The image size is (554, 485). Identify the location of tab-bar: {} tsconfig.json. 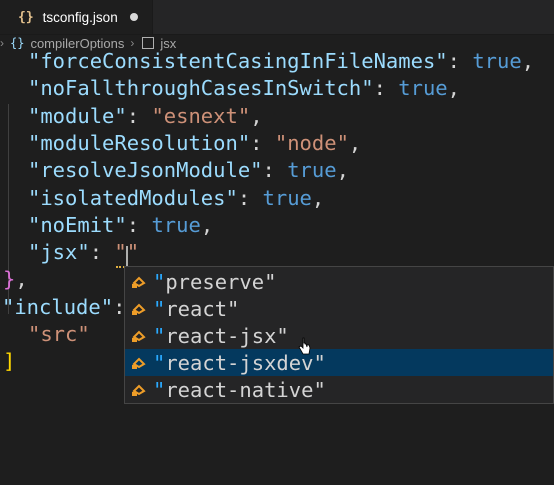
(277, 17).